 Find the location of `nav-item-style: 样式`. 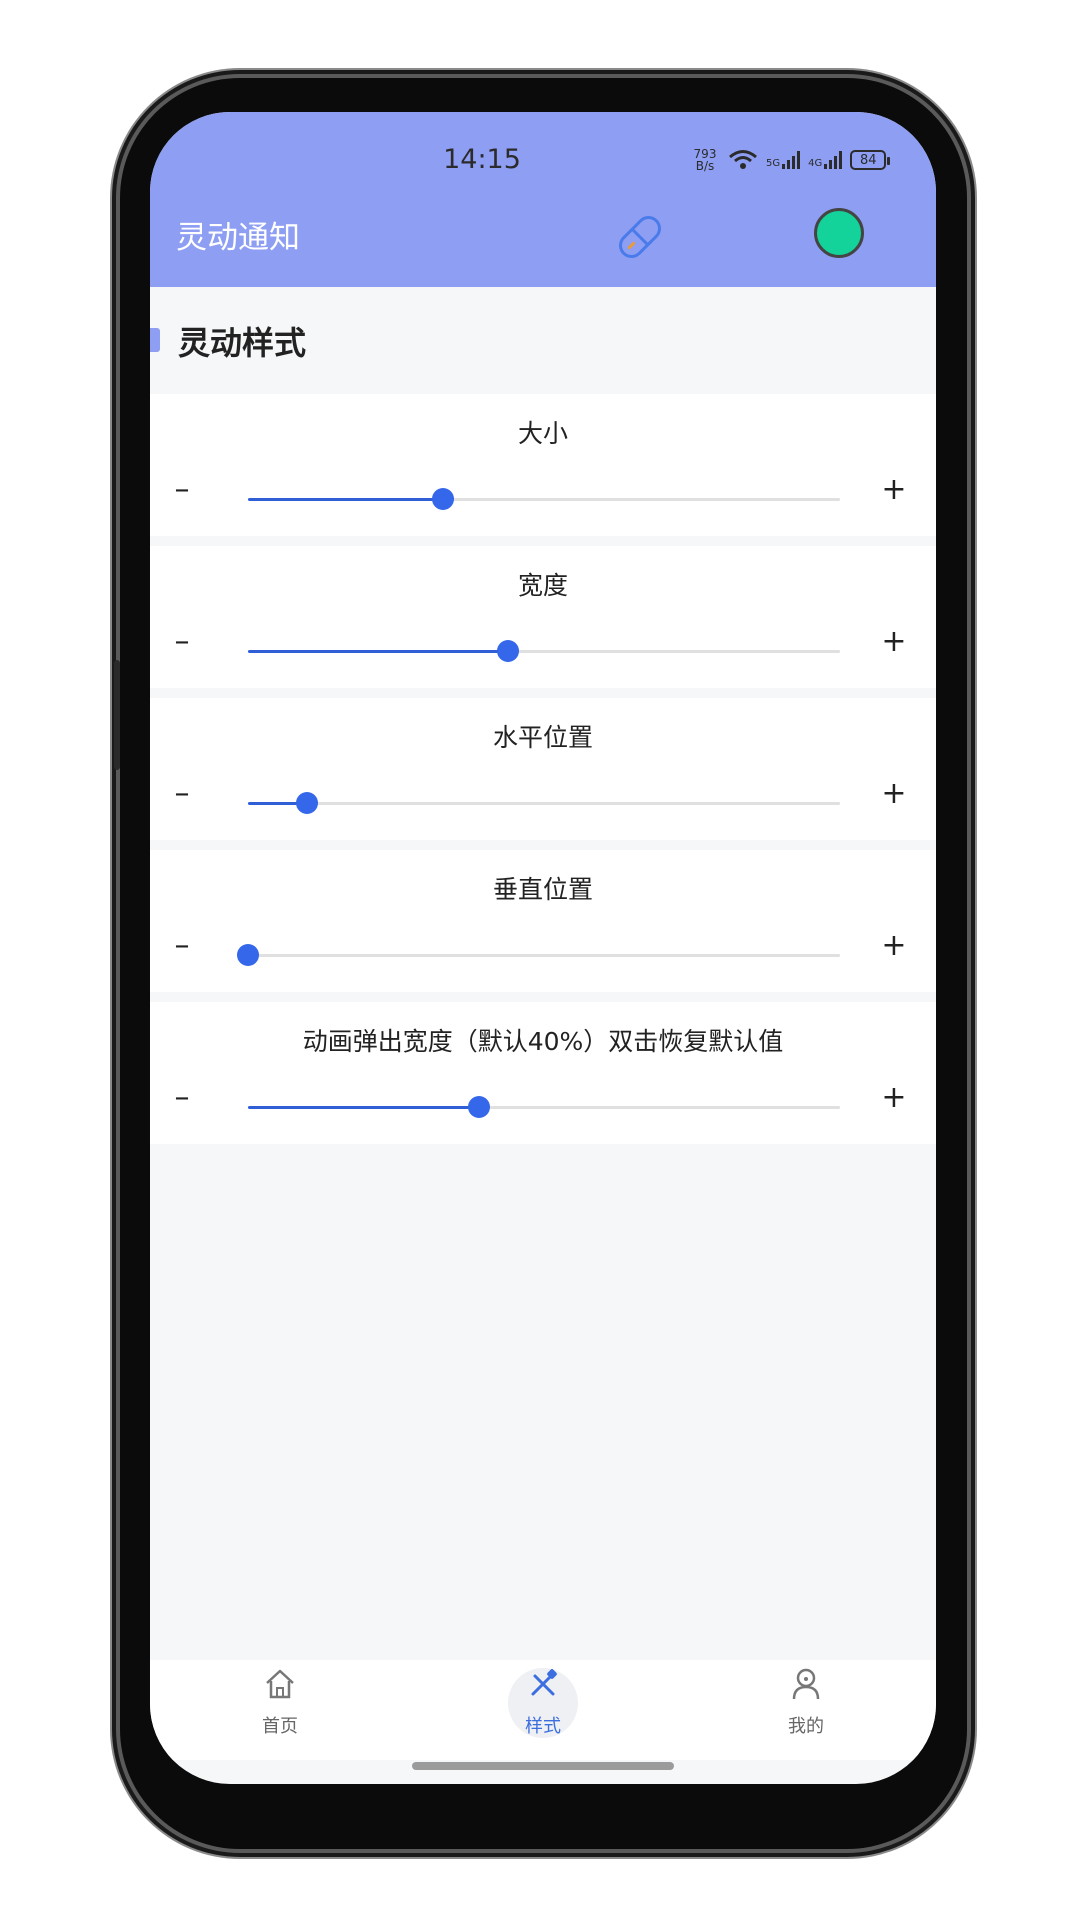

nav-item-style: 样式 is located at coordinates (543, 1702).